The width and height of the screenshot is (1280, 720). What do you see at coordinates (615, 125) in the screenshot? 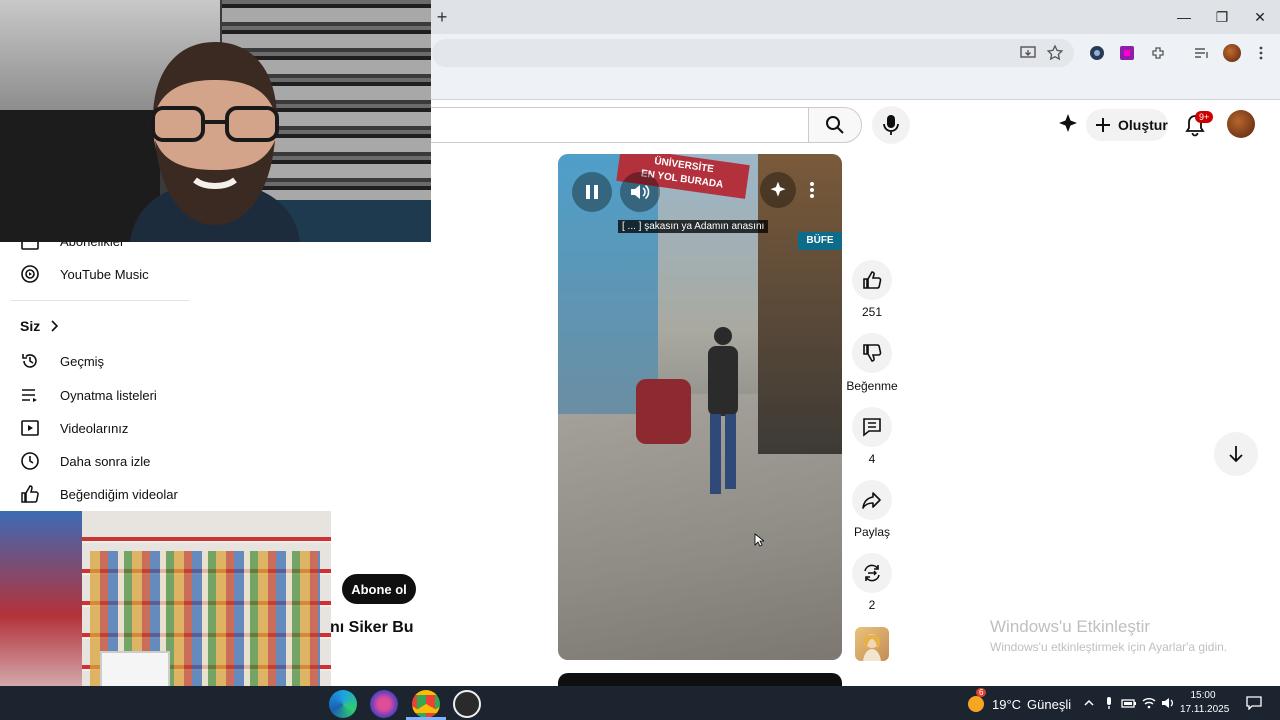
I see `search-input` at bounding box center [615, 125].